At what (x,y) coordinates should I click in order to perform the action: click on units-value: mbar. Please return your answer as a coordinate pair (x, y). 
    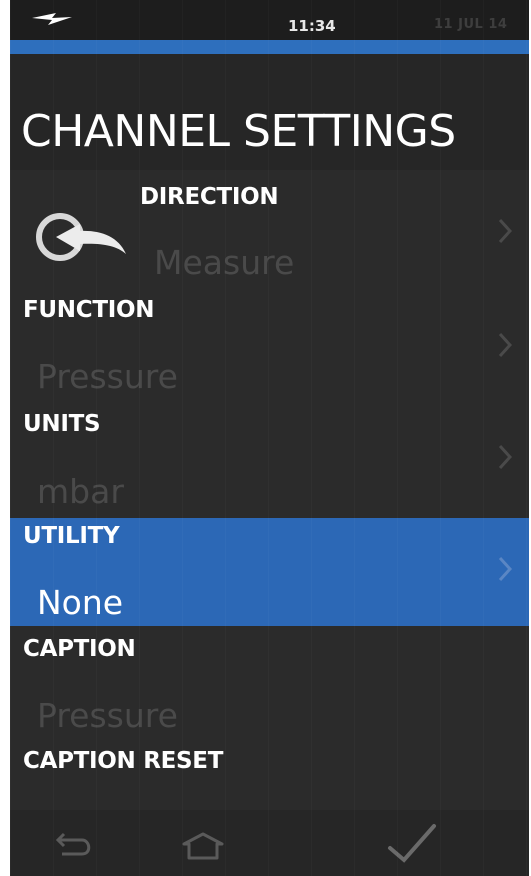
    Looking at the image, I should click on (80, 491).